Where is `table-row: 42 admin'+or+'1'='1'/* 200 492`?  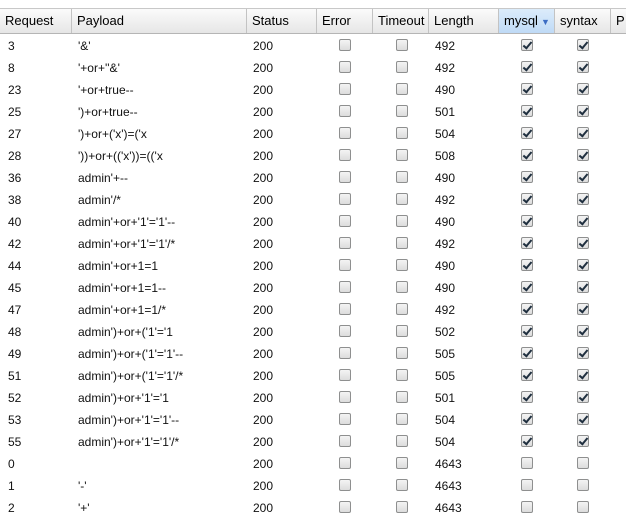
table-row: 42 admin'+or+'1'='1'/* 200 492 is located at coordinates (313, 244).